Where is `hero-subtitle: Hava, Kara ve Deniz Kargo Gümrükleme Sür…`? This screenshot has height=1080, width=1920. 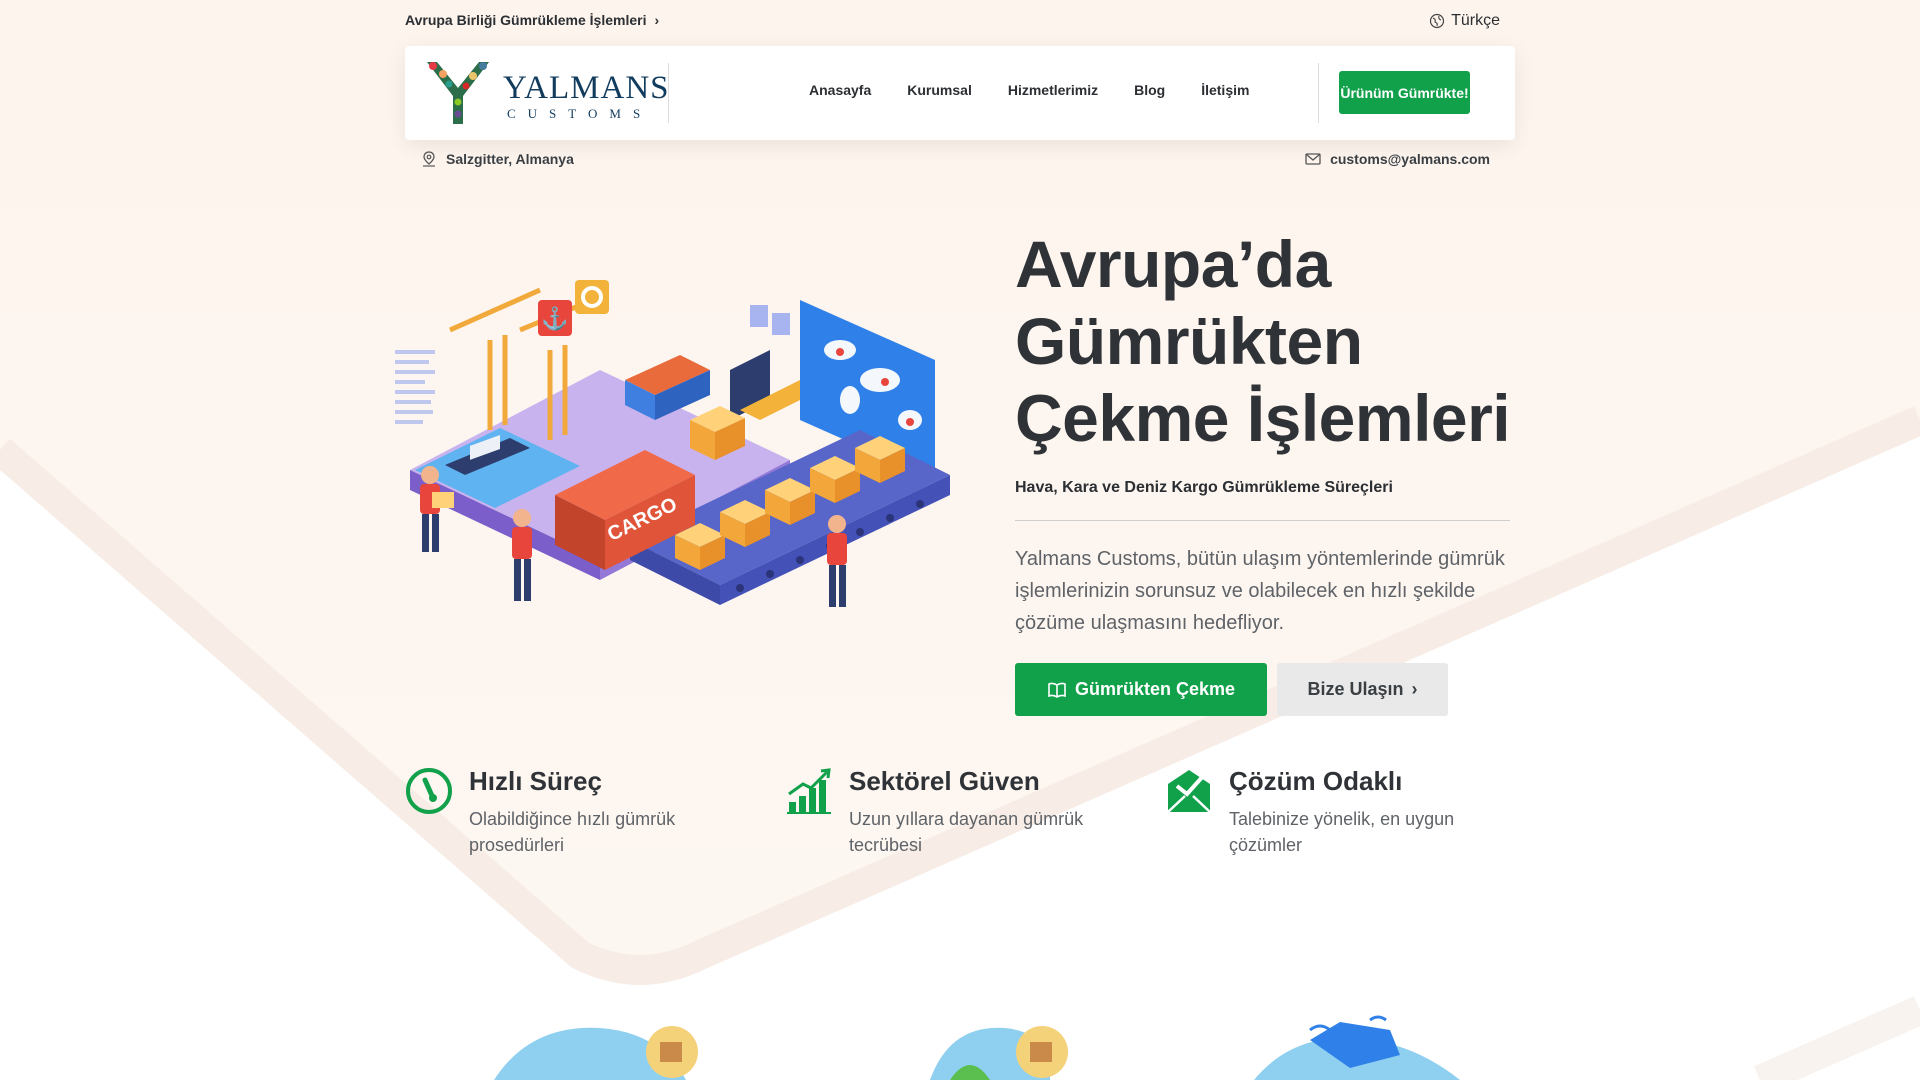 hero-subtitle: Hava, Kara ve Deniz Kargo Gümrükleme Sür… is located at coordinates (1204, 487).